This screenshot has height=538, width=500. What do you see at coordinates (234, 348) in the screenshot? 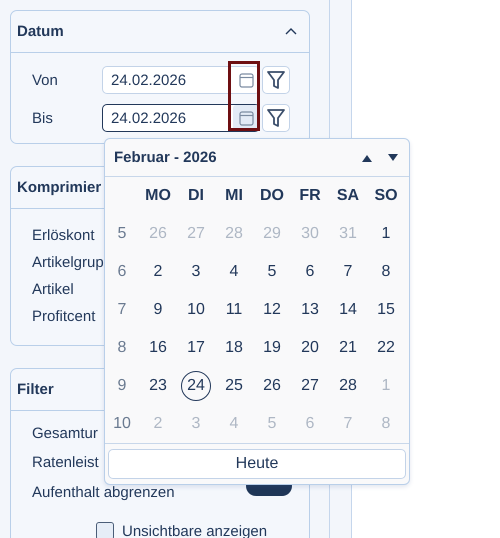
I see `calendar-day: 18` at bounding box center [234, 348].